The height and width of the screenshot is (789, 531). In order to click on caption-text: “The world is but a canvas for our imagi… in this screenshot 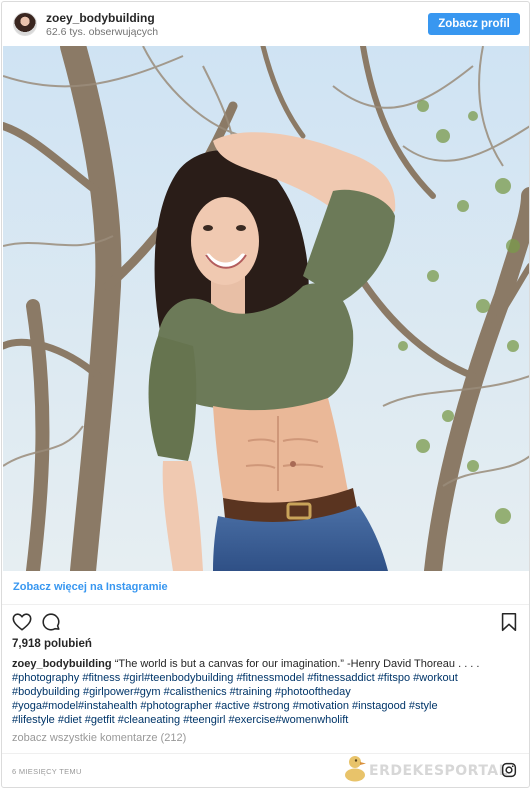, I will do `click(297, 664)`.